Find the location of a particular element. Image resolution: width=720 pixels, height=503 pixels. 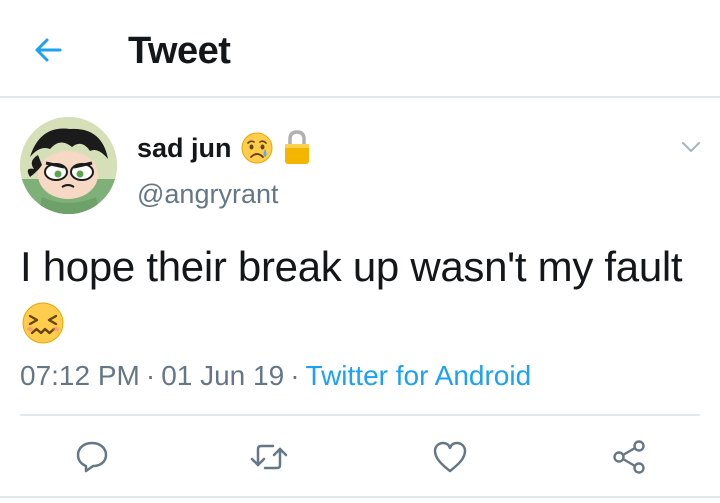

tweet-date: 01 Jun 19 is located at coordinates (223, 375).